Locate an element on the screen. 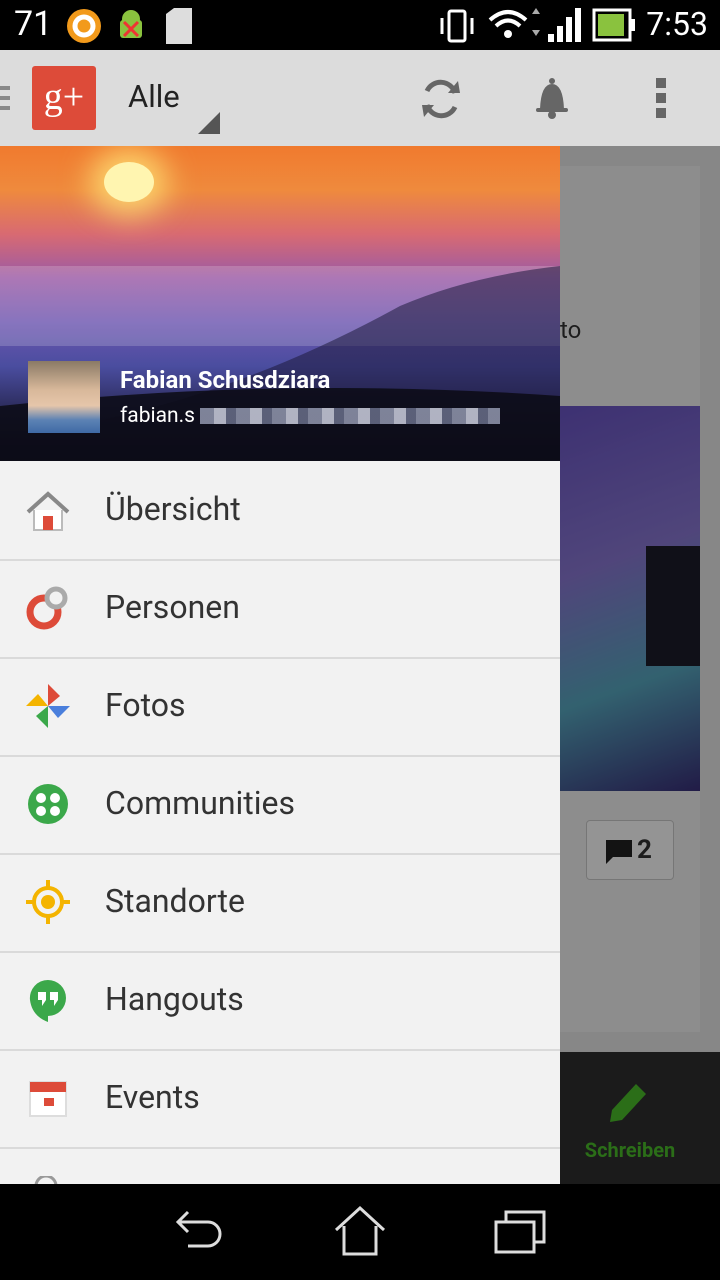 This screenshot has width=720, height=1280. vibrate-icon is located at coordinates (457, 26).